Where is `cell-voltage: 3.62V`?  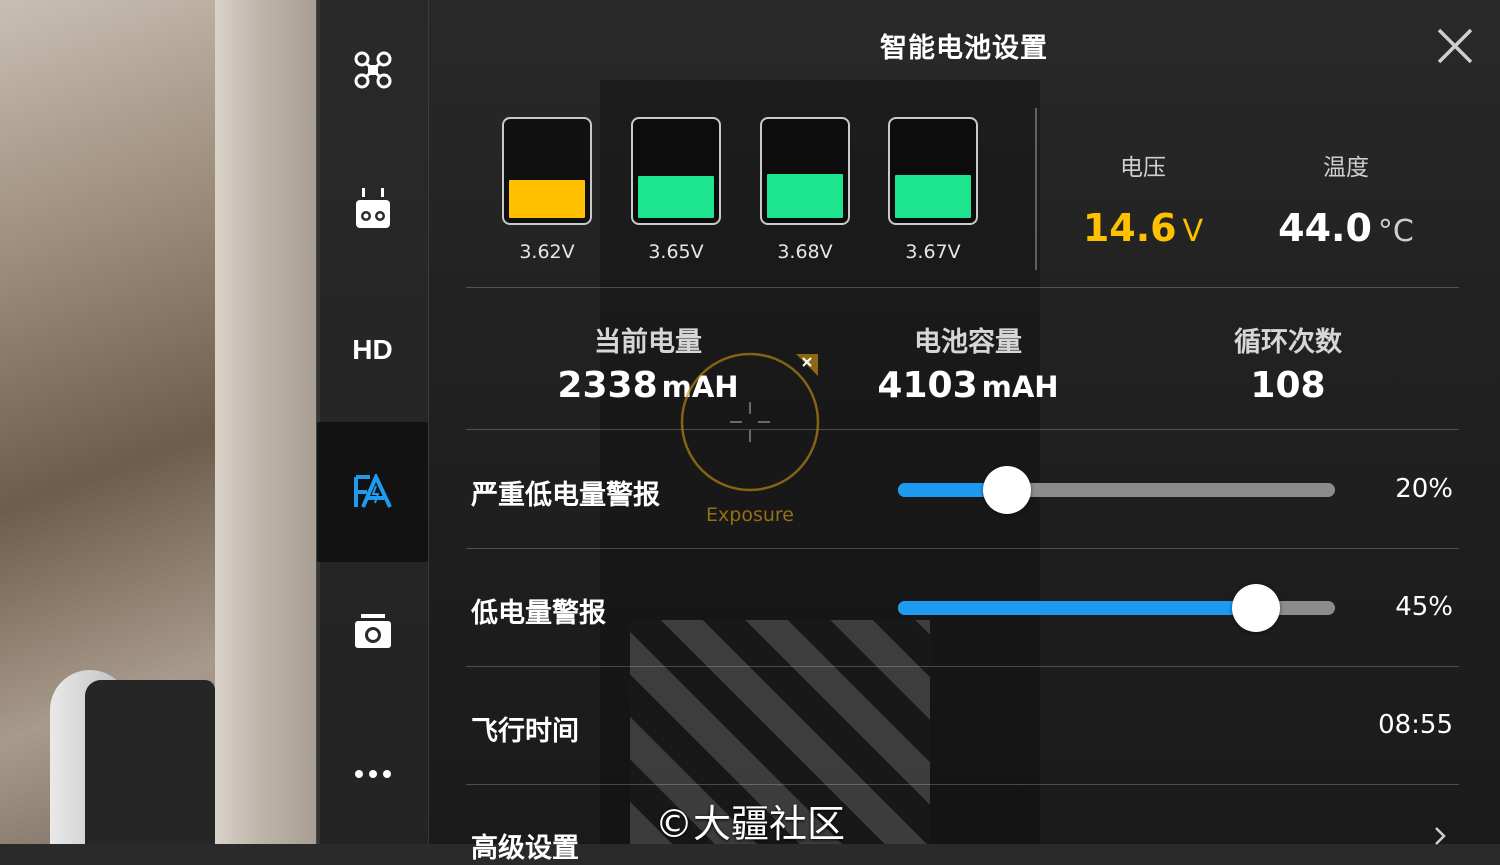
cell-voltage: 3.62V is located at coordinates (547, 252).